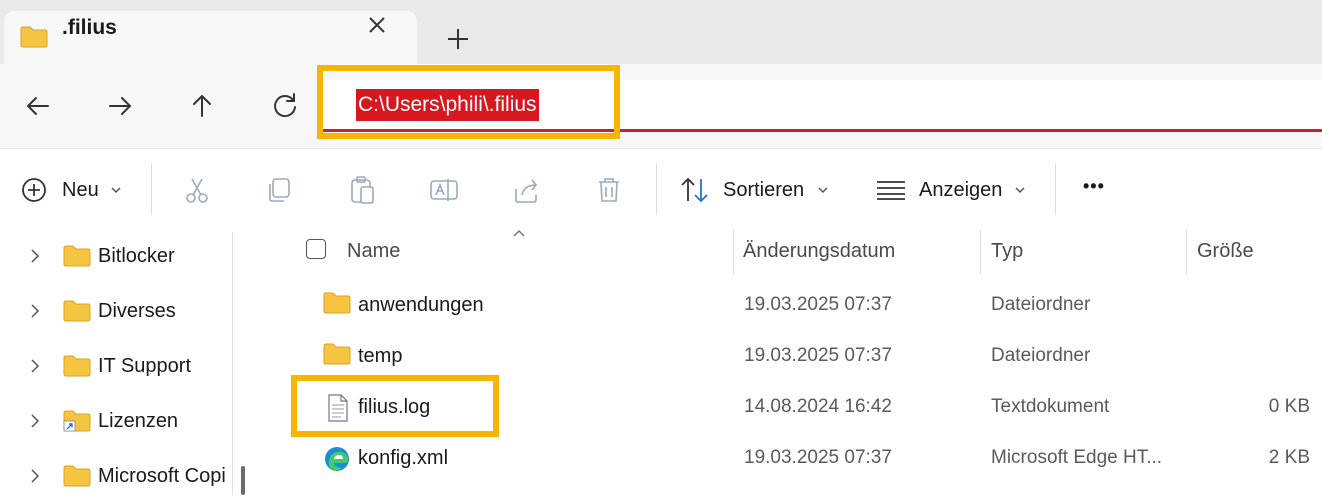 The width and height of the screenshot is (1322, 504). What do you see at coordinates (77, 421) in the screenshot?
I see `shortcut-folder-icon` at bounding box center [77, 421].